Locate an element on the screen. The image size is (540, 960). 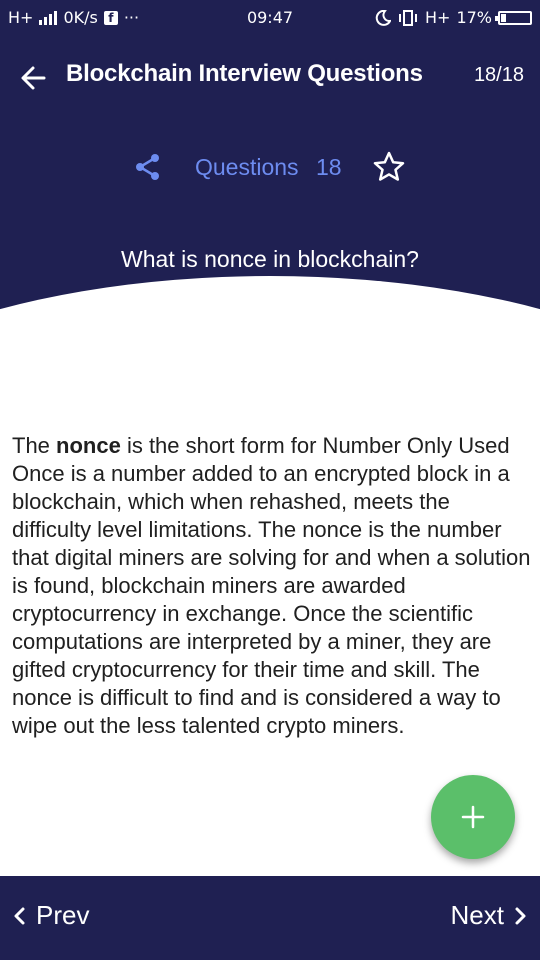
signal-icon is located at coordinates (48, 17).